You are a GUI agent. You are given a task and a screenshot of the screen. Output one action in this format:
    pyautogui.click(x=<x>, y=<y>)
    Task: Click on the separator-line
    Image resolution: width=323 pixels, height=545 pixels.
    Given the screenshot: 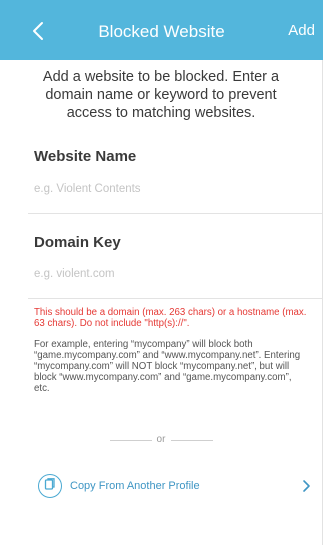 What is the action you would take?
    pyautogui.click(x=192, y=440)
    